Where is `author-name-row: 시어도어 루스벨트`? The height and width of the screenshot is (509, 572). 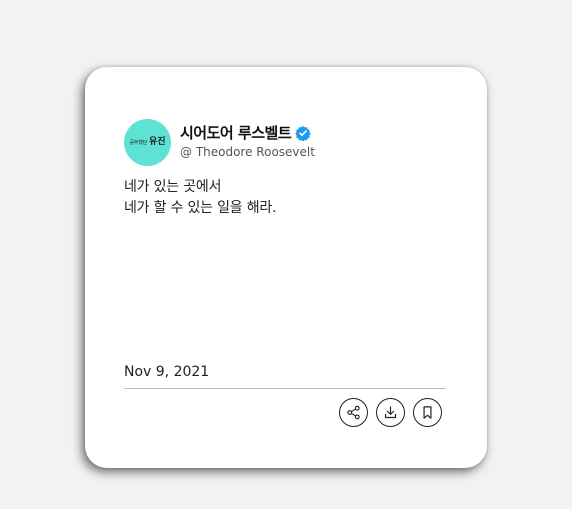 author-name-row: 시어도어 루스벨트 is located at coordinates (245, 132).